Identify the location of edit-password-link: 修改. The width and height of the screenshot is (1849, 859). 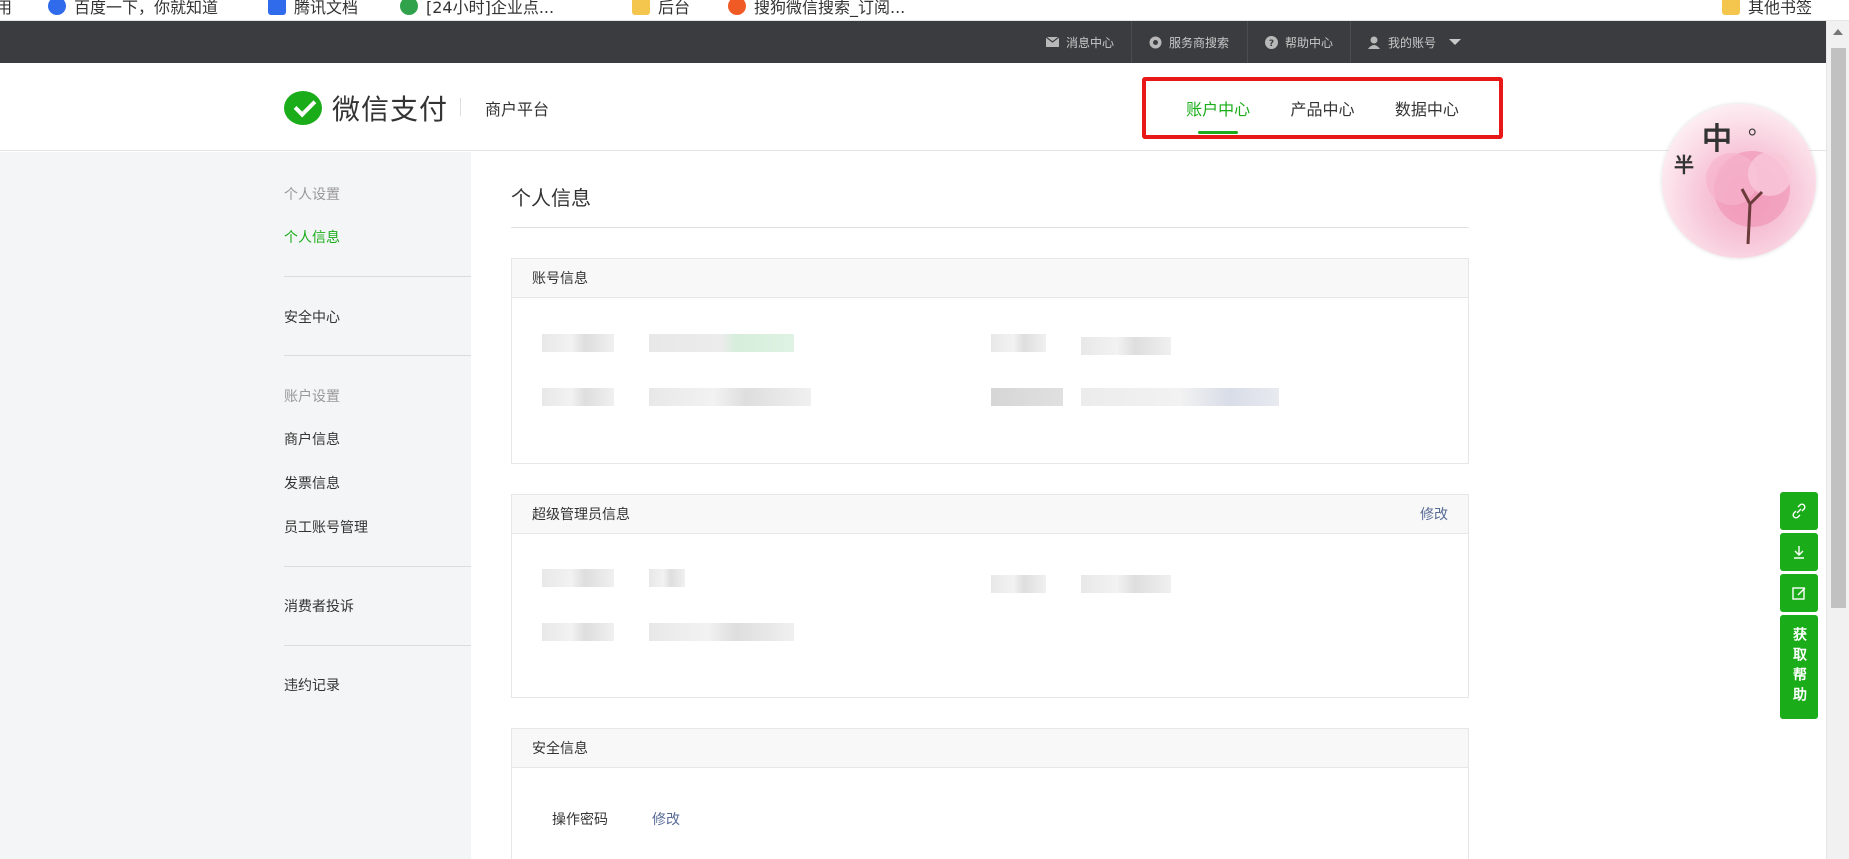
(666, 819).